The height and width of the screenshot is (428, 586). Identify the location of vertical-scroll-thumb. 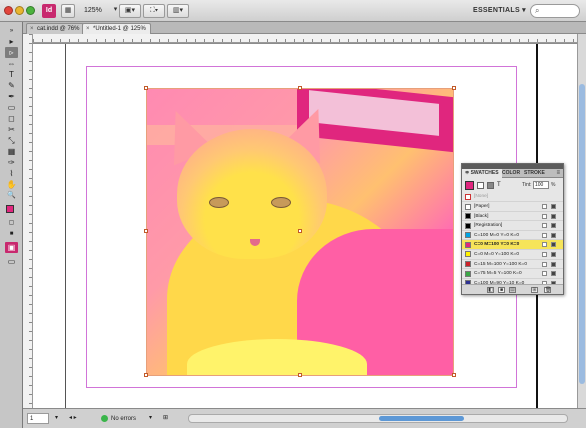
(582, 234).